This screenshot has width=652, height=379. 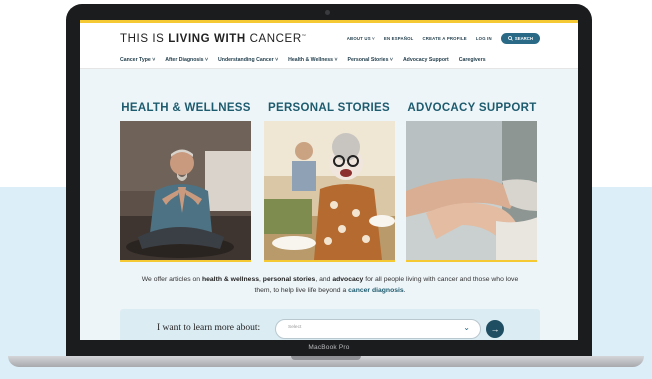 I want to click on photo-personal-stories, so click(x=329, y=191).